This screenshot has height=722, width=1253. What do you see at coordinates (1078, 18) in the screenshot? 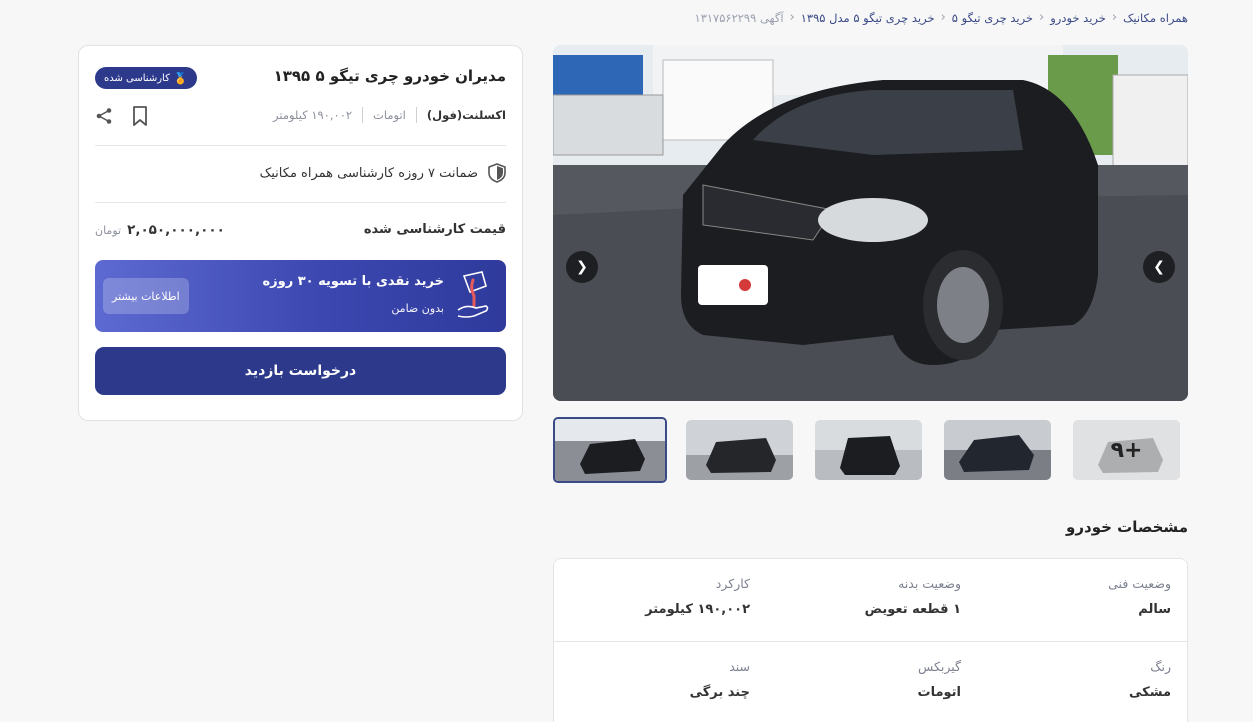
I see `breadcrumb-buy-car: خرید خودرو` at bounding box center [1078, 18].